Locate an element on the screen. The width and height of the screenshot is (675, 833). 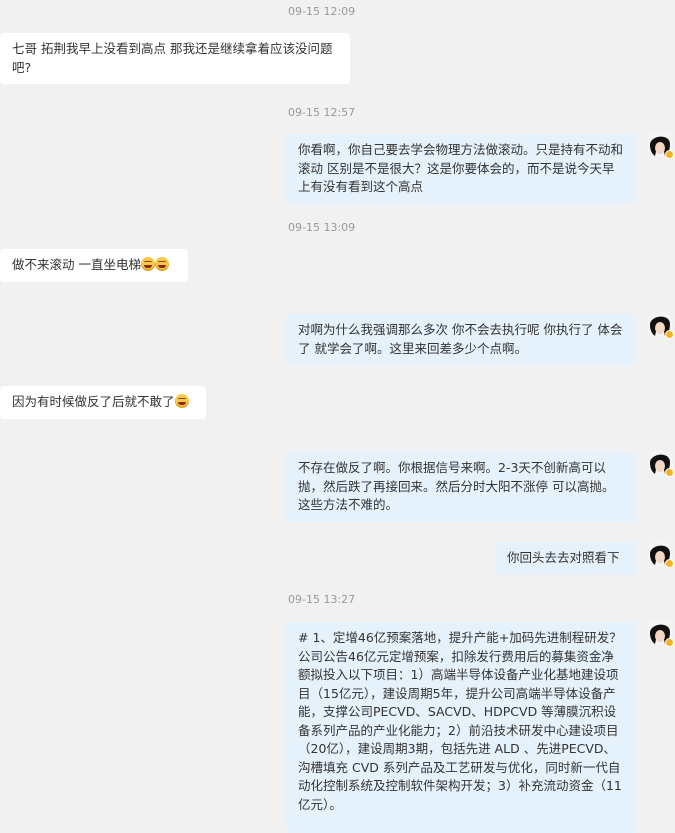
incoming-message: 七哥 拓荆我早上没看到高点 那我还是继续拿着应该没问题吧? is located at coordinates (175, 58).